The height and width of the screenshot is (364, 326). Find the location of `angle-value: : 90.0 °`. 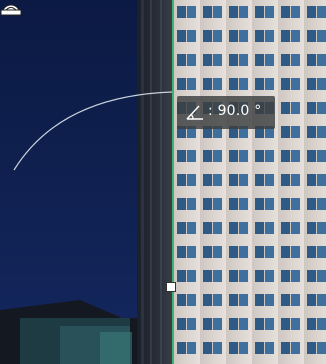

angle-value: : 90.0 ° is located at coordinates (235, 111).